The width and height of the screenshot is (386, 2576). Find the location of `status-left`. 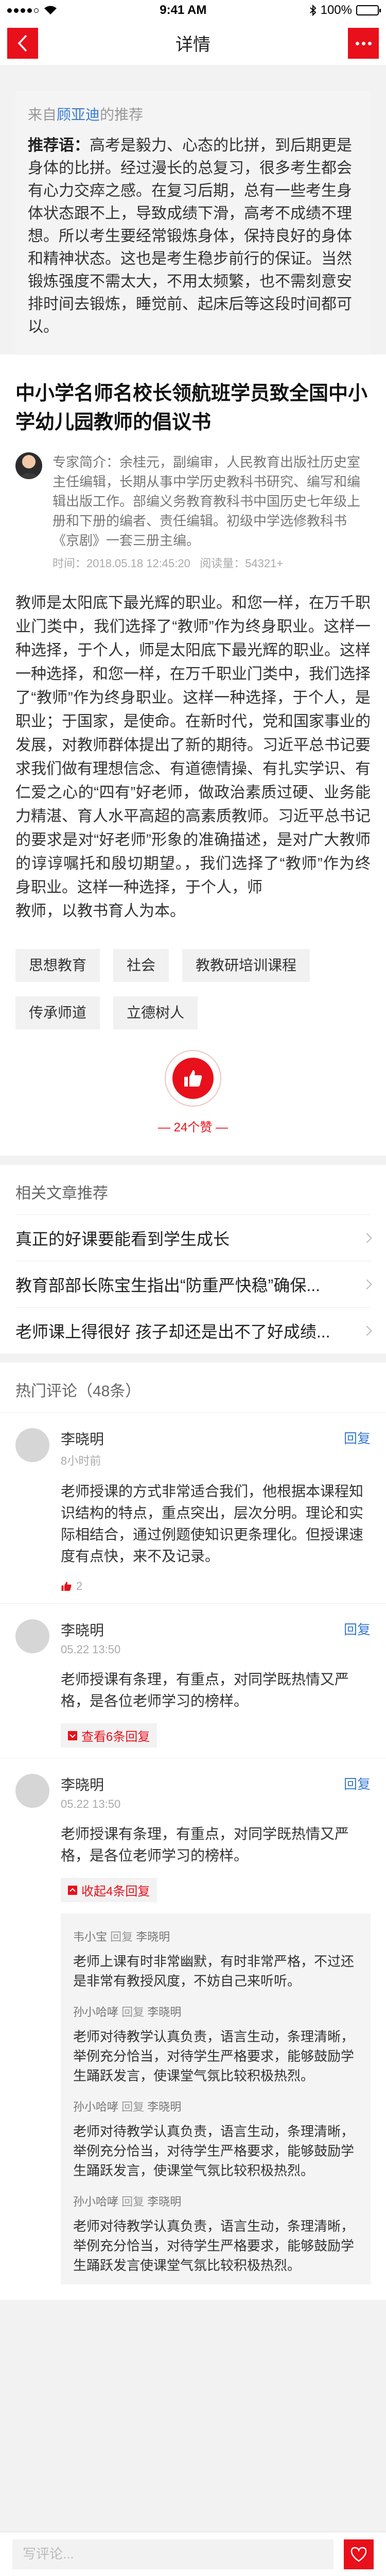

status-left is located at coordinates (32, 10).